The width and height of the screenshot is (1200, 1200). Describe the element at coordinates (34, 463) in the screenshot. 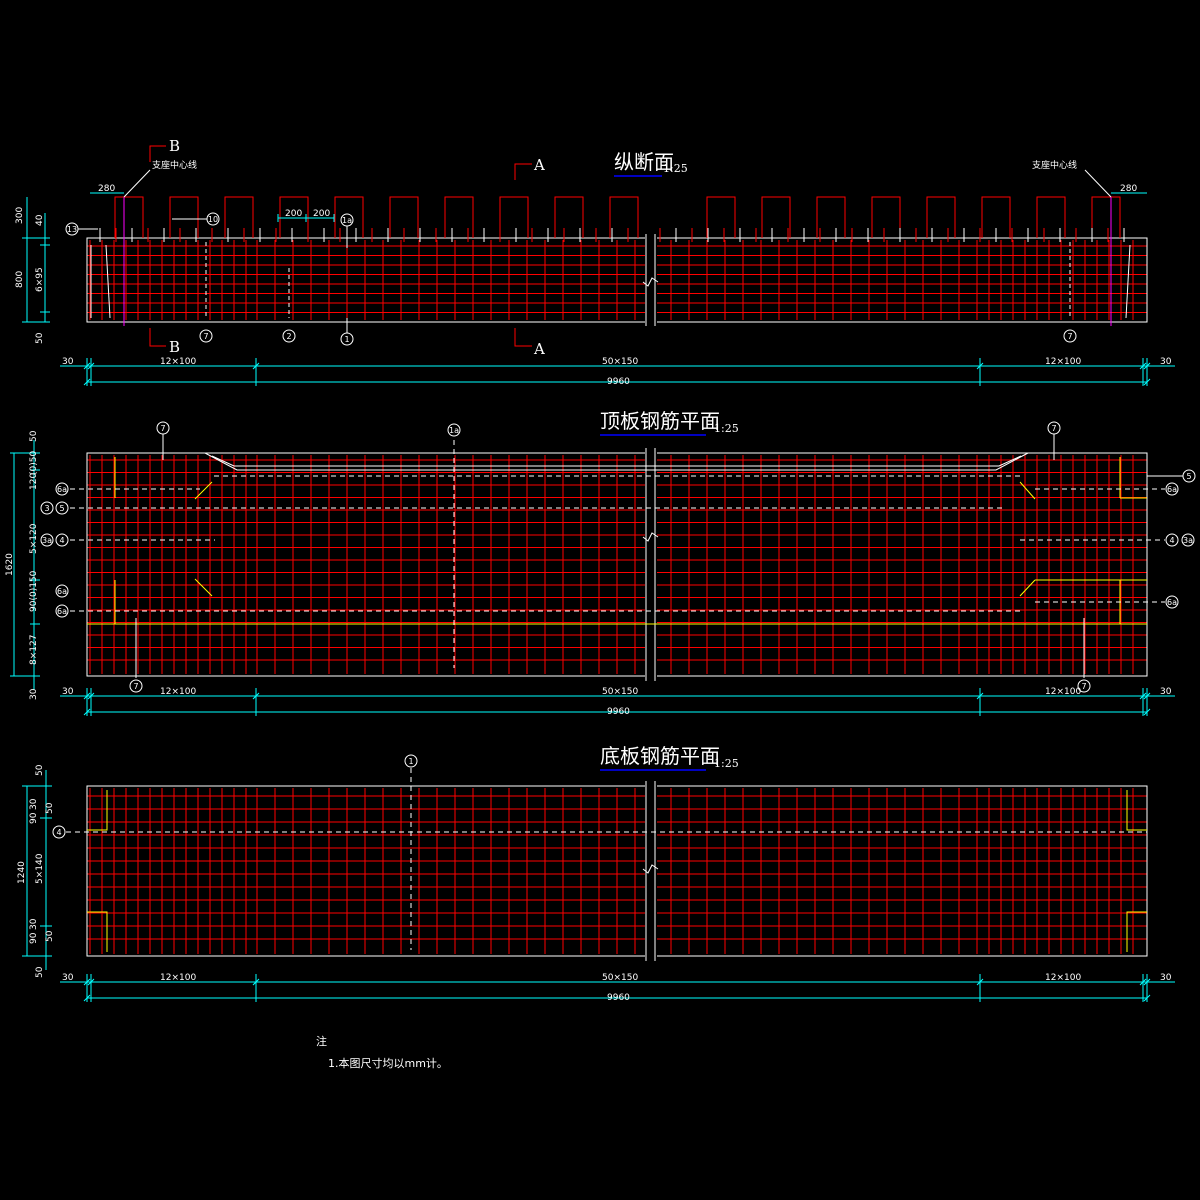

I see `top-dim-050: (0)50` at that location.